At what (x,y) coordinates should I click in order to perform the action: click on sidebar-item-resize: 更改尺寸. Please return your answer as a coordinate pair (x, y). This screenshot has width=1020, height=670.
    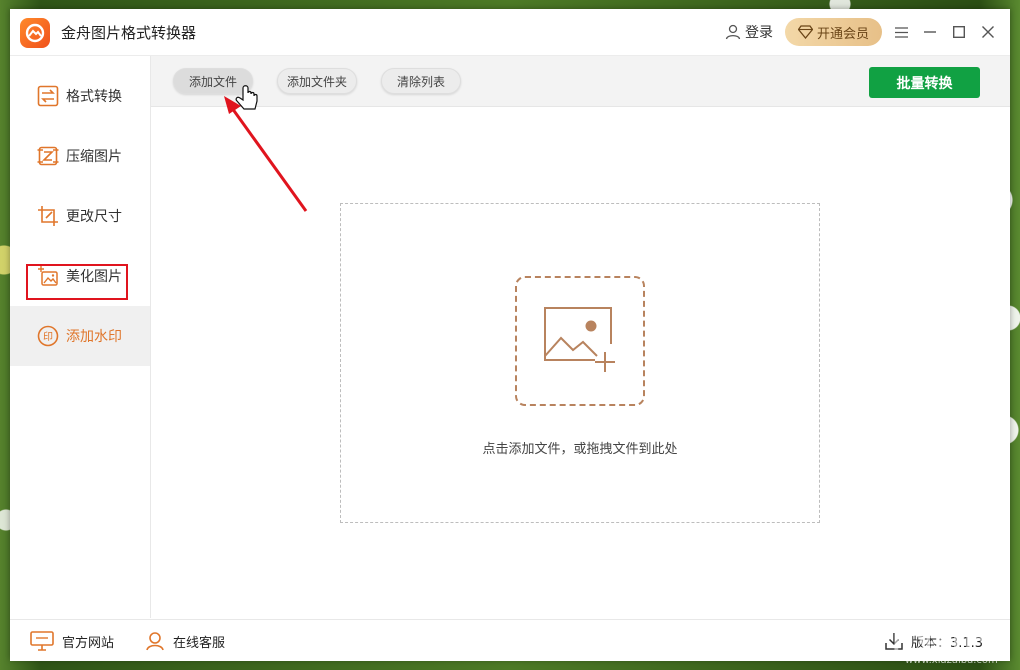
    Looking at the image, I should click on (80, 216).